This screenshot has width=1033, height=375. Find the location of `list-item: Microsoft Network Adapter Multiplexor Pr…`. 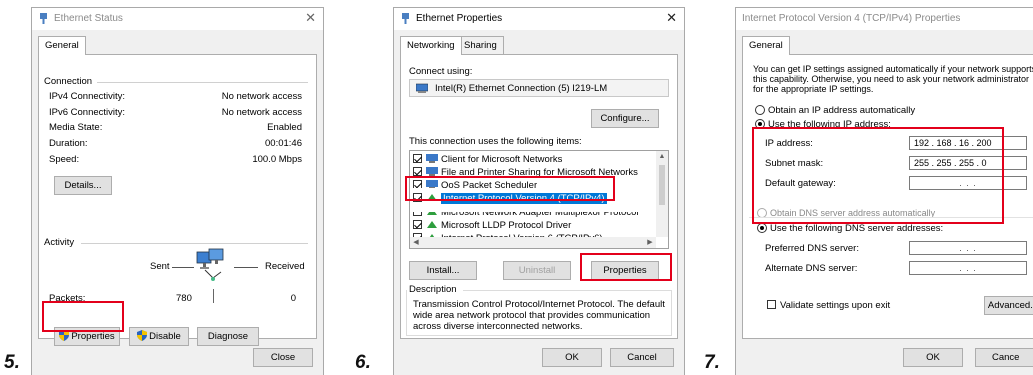

list-item: Microsoft Network Adapter Multiplexor Pr… is located at coordinates (525, 216).